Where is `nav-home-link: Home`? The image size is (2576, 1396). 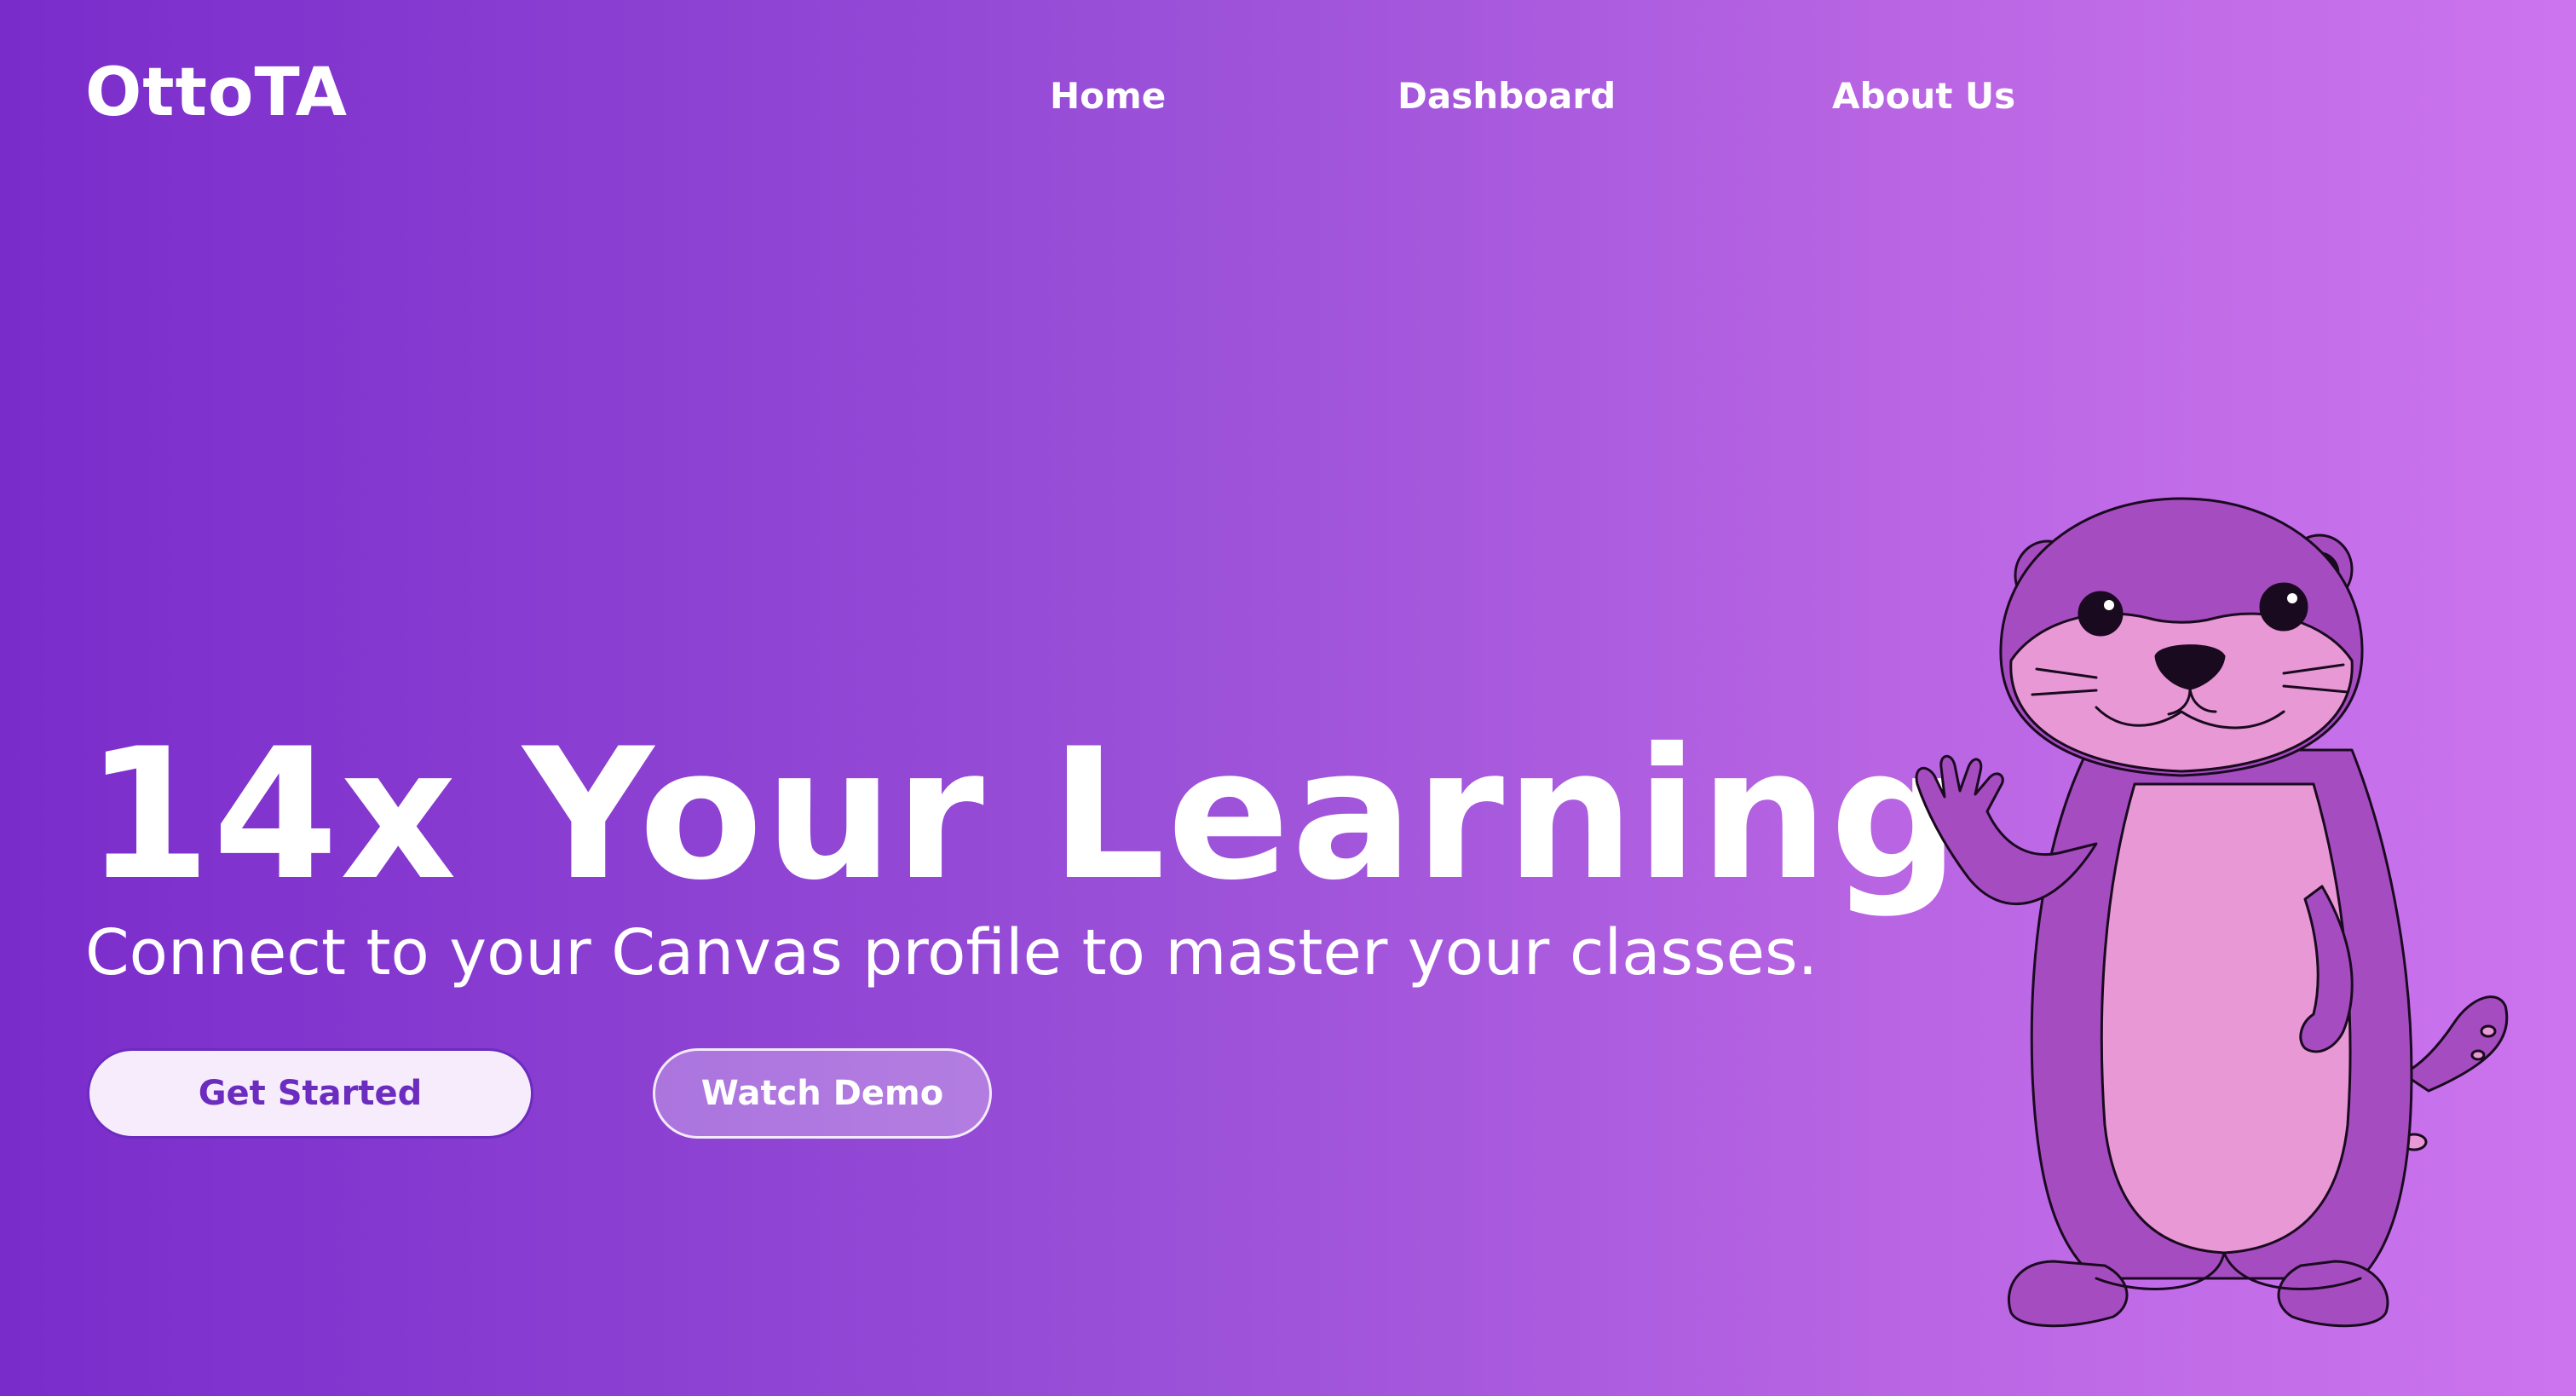
nav-home-link: Home is located at coordinates (1108, 96).